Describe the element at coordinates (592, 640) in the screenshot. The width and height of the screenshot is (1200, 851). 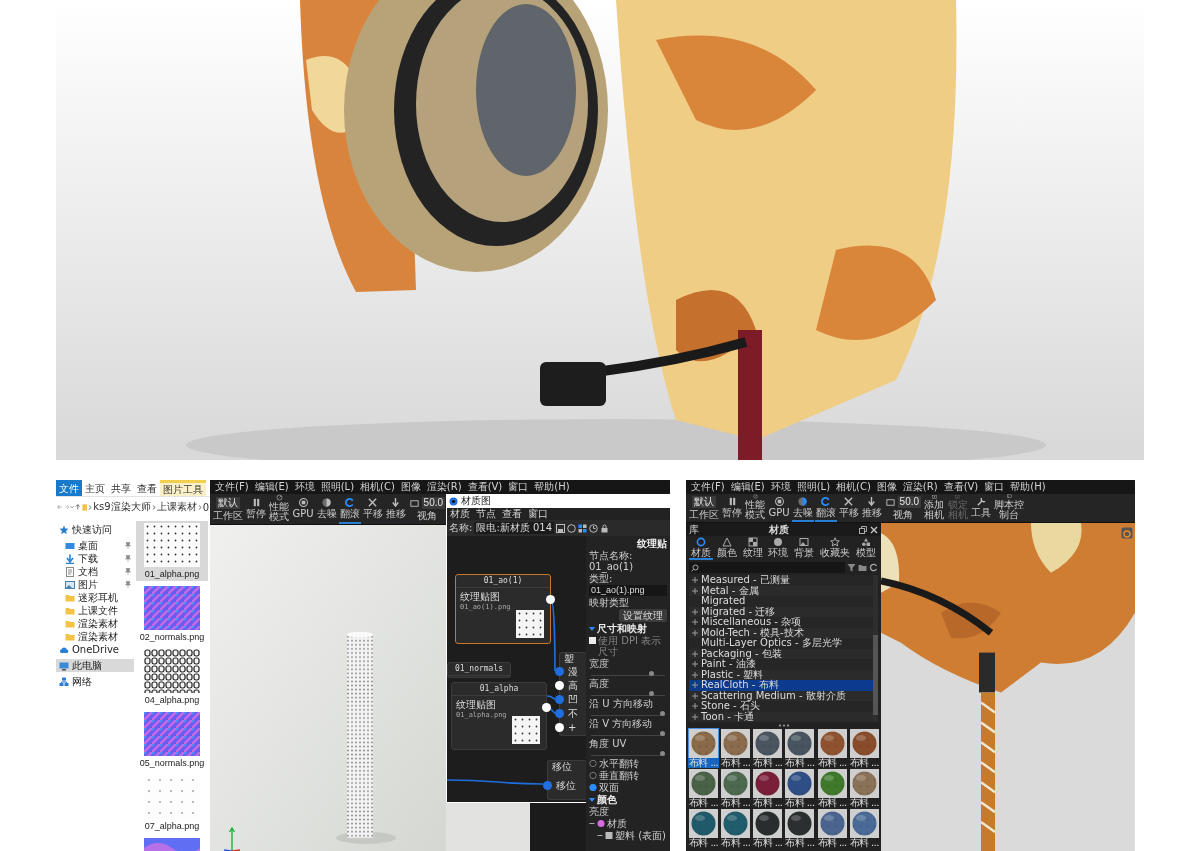
I see `checkbox` at that location.